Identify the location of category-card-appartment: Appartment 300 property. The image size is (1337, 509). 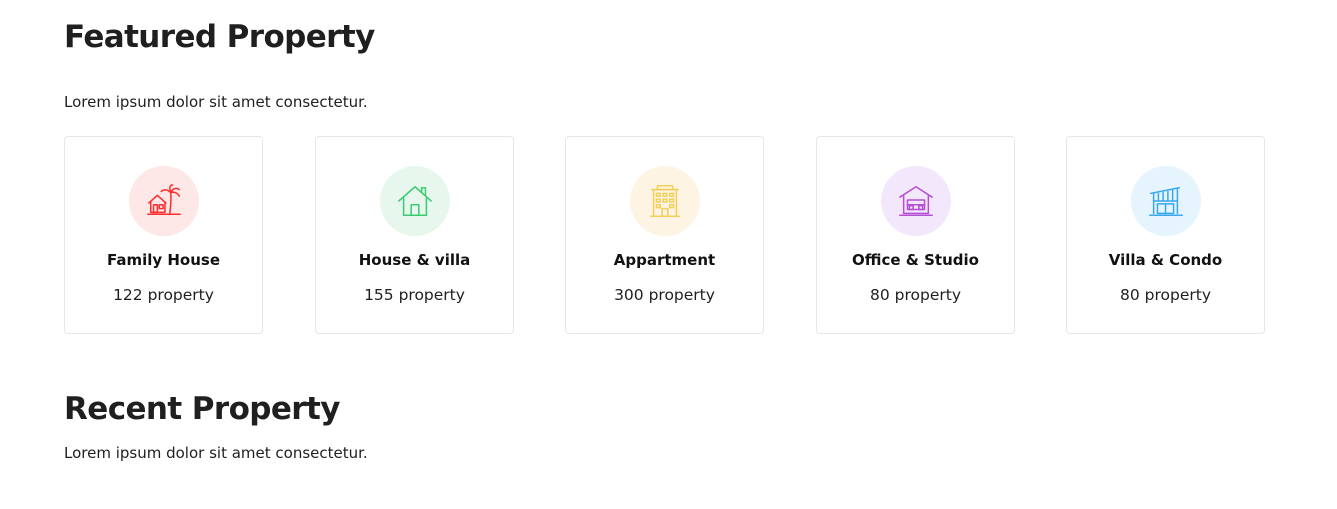
(664, 235).